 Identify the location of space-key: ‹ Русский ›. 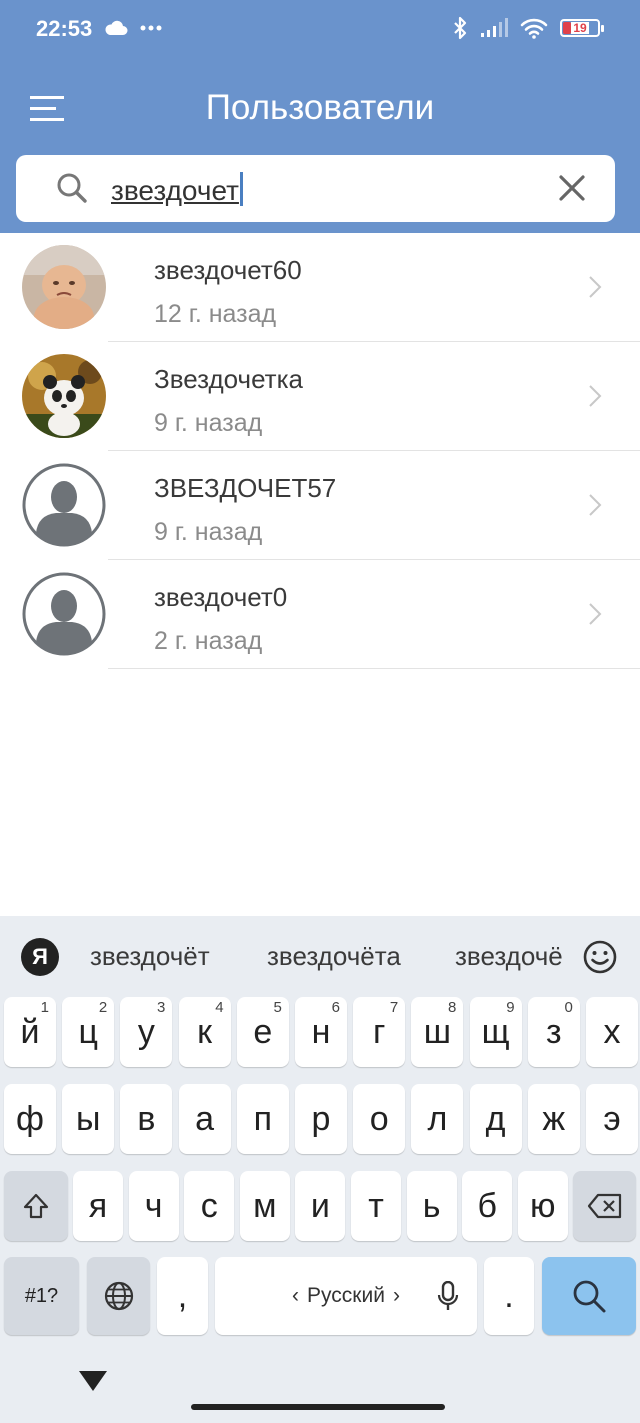
(346, 1296).